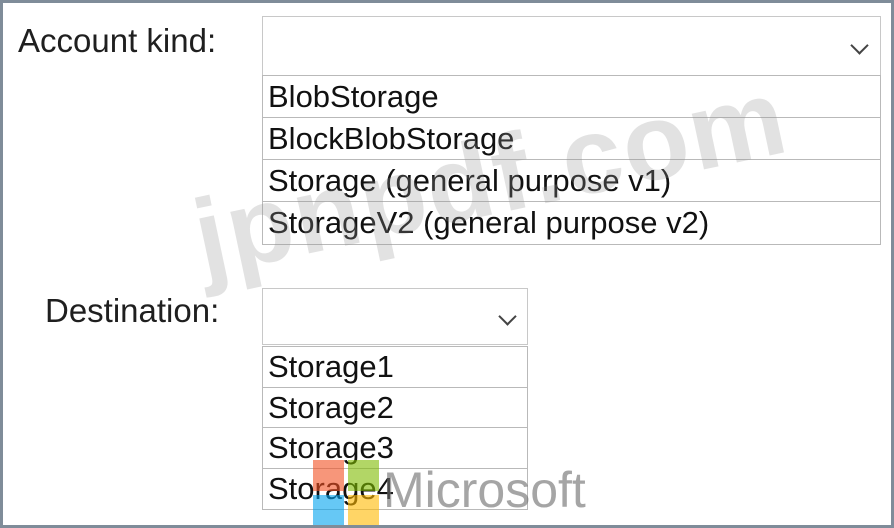  I want to click on account-kind-label: Account kind:, so click(117, 40).